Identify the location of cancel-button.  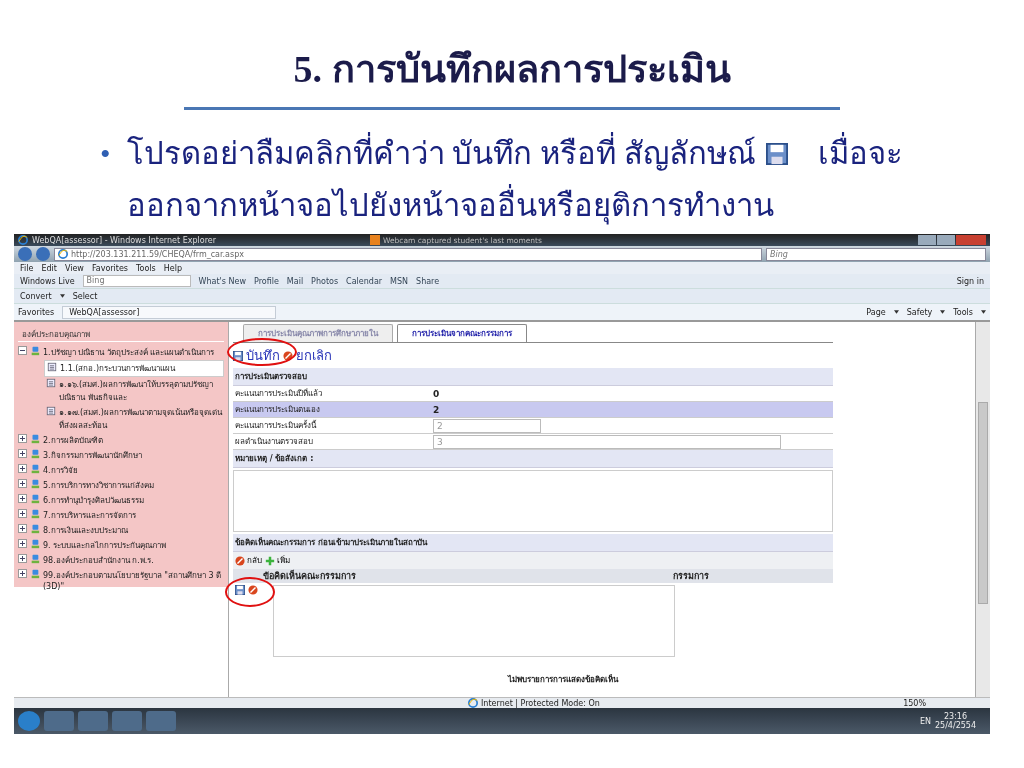
(253, 590).